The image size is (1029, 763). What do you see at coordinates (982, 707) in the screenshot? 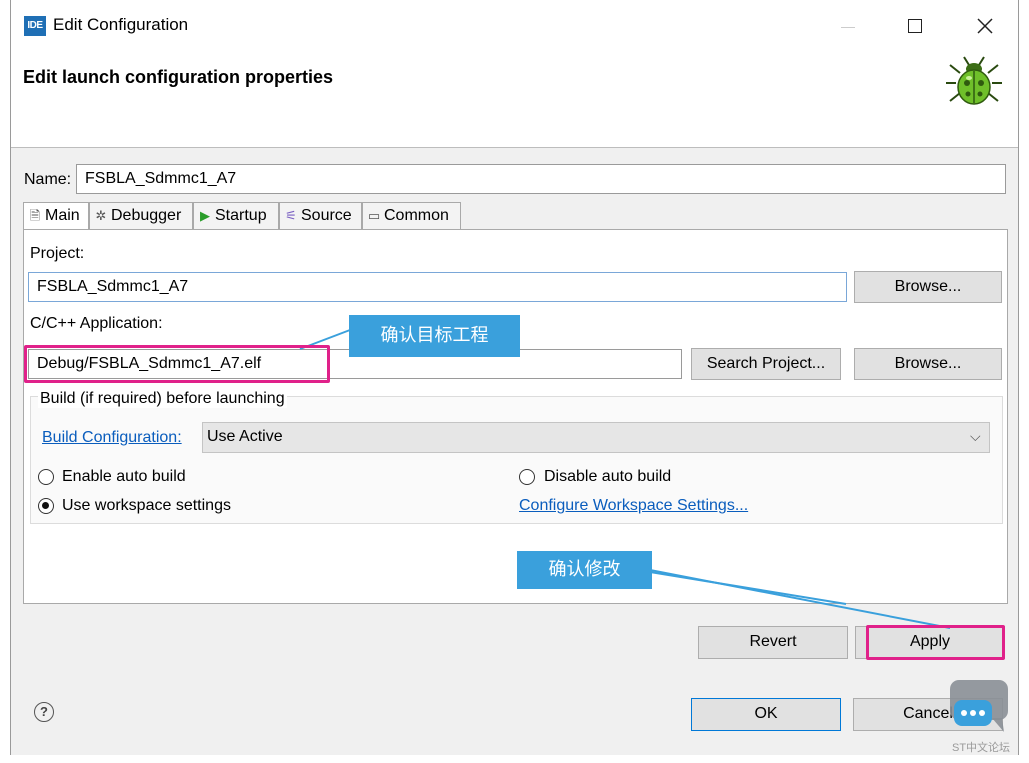
I see `forum-chat-badge-icon` at bounding box center [982, 707].